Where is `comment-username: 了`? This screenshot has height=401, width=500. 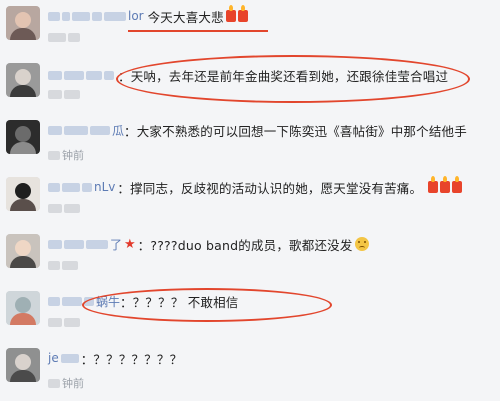
comment-username: 了 is located at coordinates (116, 244).